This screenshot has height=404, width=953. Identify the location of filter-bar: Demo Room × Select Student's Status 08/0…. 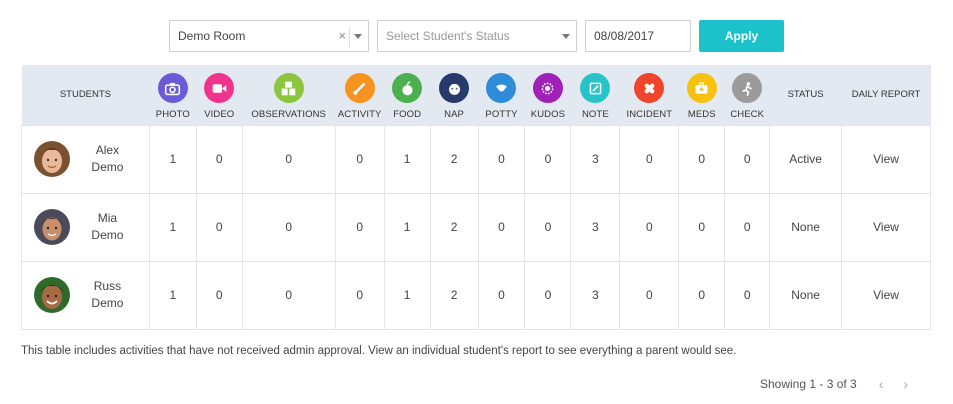
(476, 36).